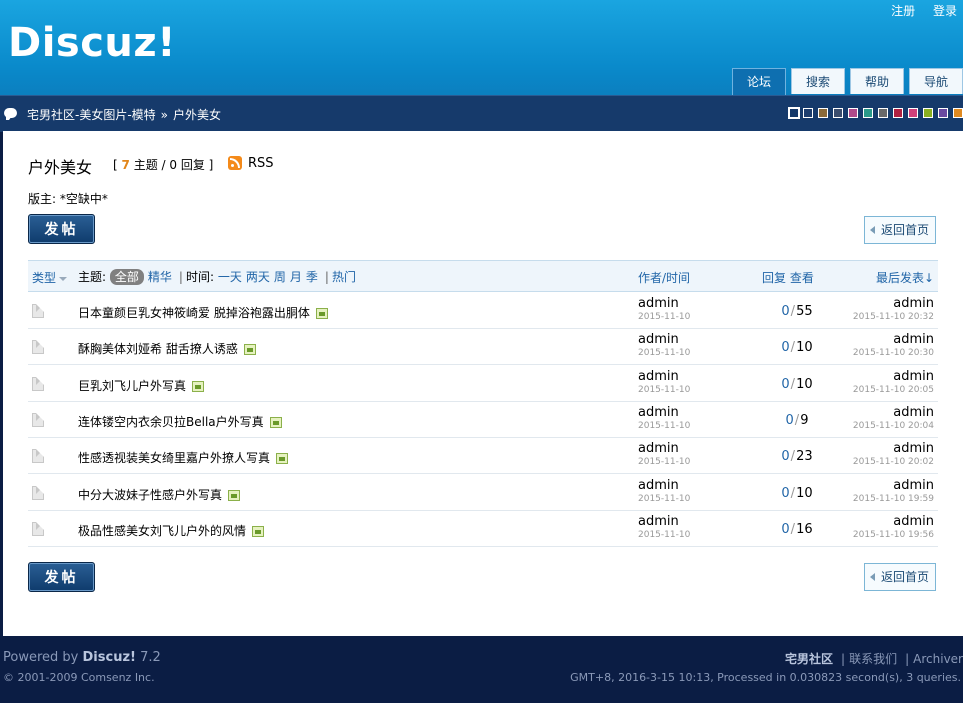 Image resolution: width=963 pixels, height=703 pixels. I want to click on tab-help: 帮助, so click(877, 81).